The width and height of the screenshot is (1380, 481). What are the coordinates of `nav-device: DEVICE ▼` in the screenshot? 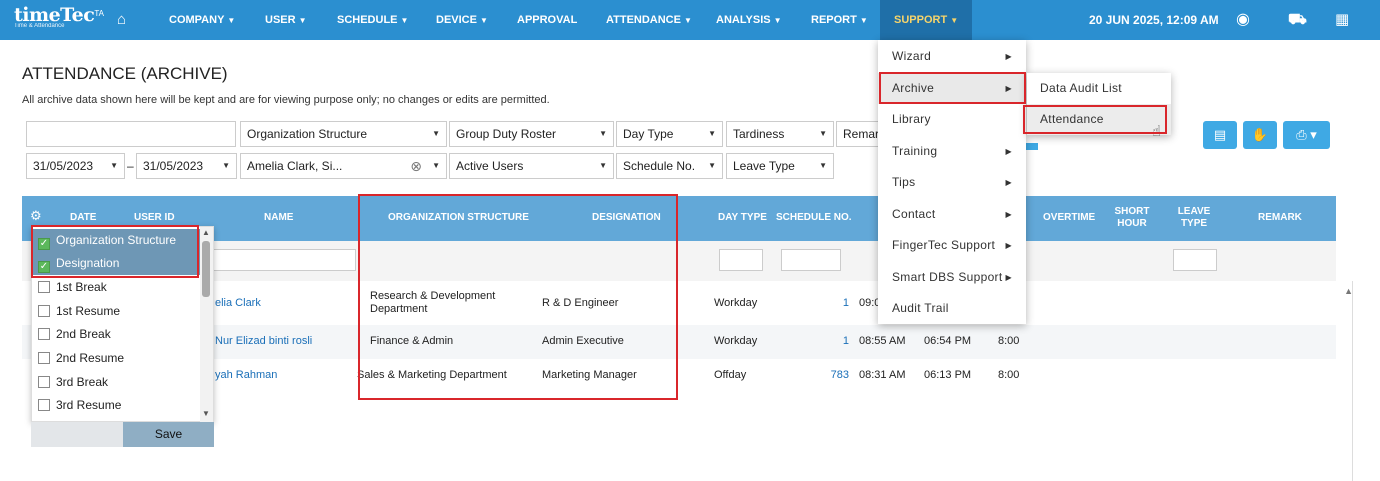 It's located at (462, 20).